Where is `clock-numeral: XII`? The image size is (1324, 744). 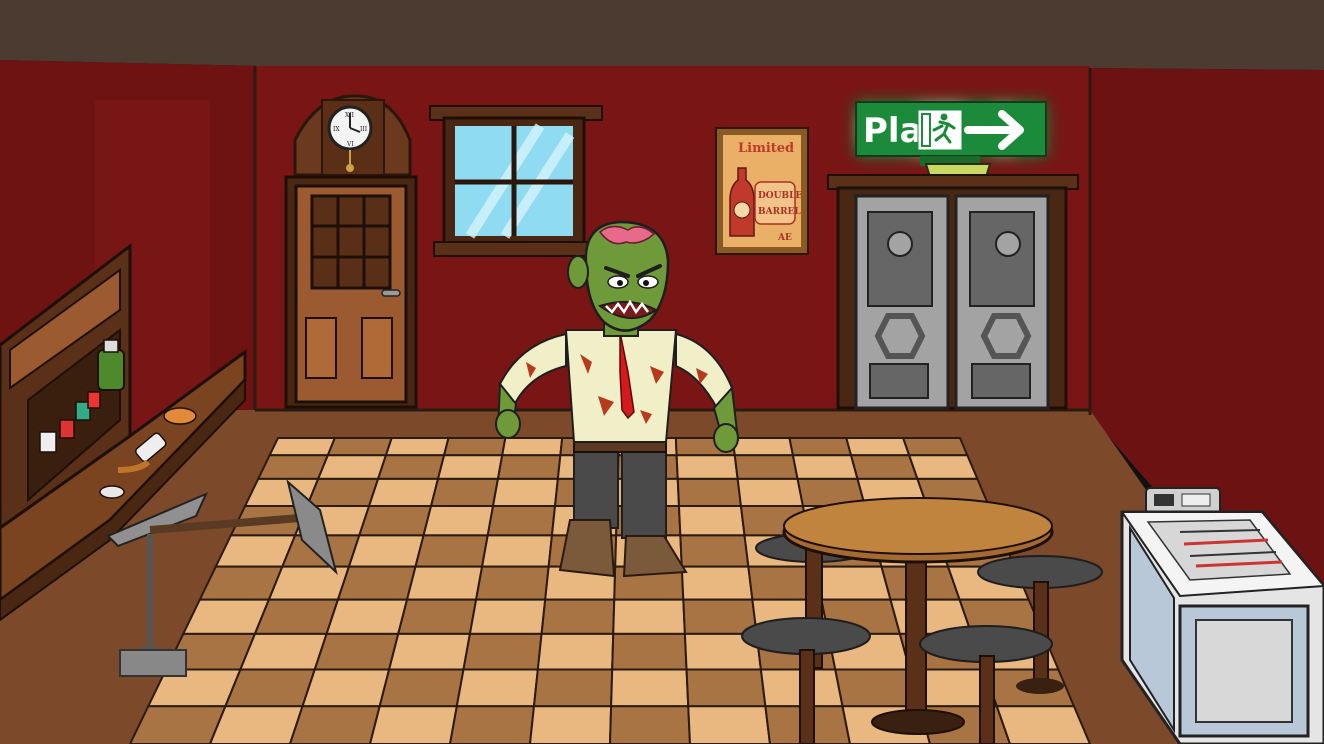 clock-numeral: XII is located at coordinates (350, 115).